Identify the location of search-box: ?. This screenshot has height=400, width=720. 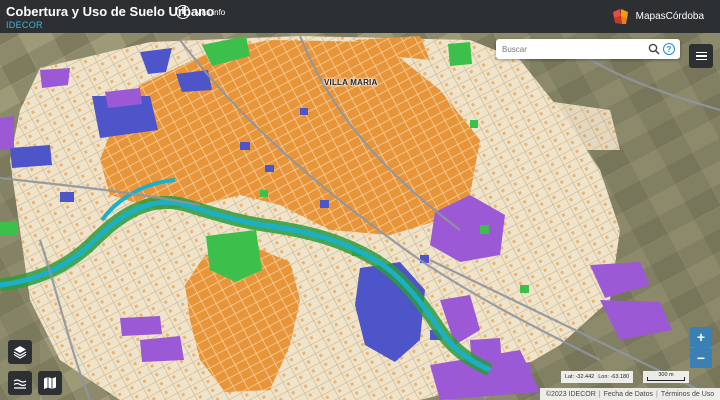
(588, 49).